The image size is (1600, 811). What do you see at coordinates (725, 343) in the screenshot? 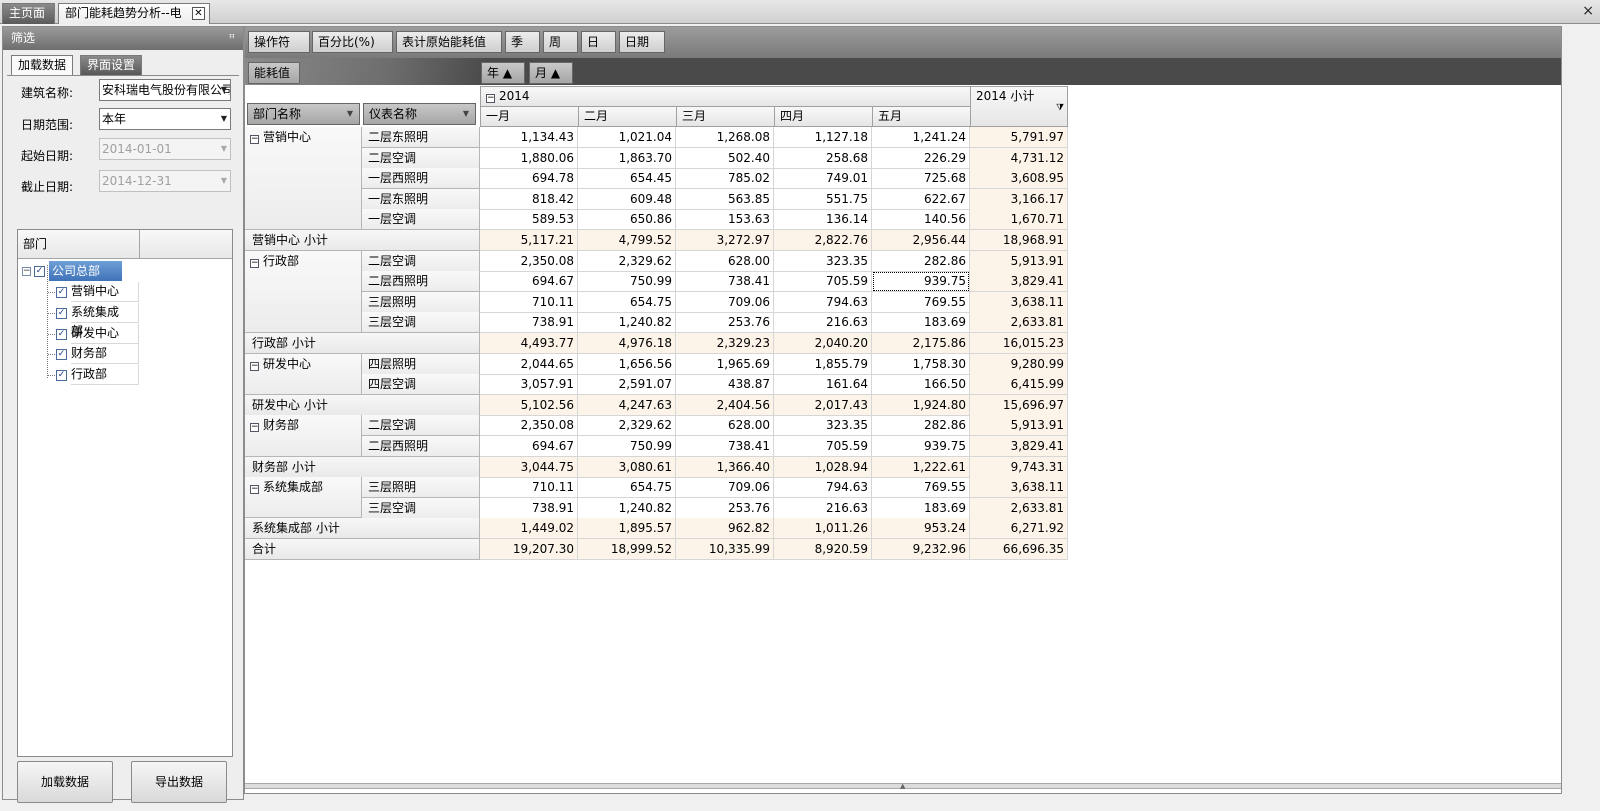
I see `subtotal-cell: 2,329.23` at bounding box center [725, 343].